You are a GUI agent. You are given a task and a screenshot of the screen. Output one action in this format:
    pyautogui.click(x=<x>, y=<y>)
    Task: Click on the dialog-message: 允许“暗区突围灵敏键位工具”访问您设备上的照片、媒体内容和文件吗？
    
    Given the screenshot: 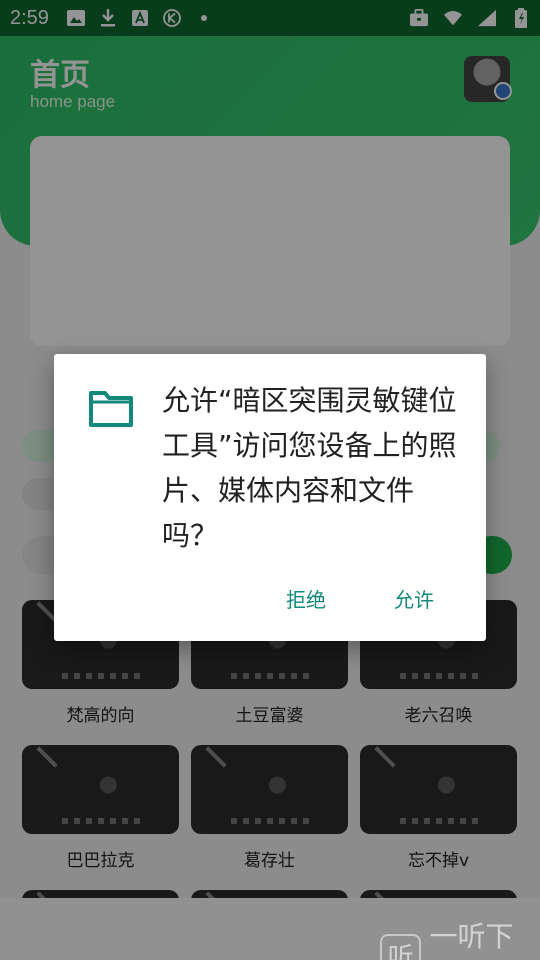 What is the action you would take?
    pyautogui.click(x=309, y=468)
    